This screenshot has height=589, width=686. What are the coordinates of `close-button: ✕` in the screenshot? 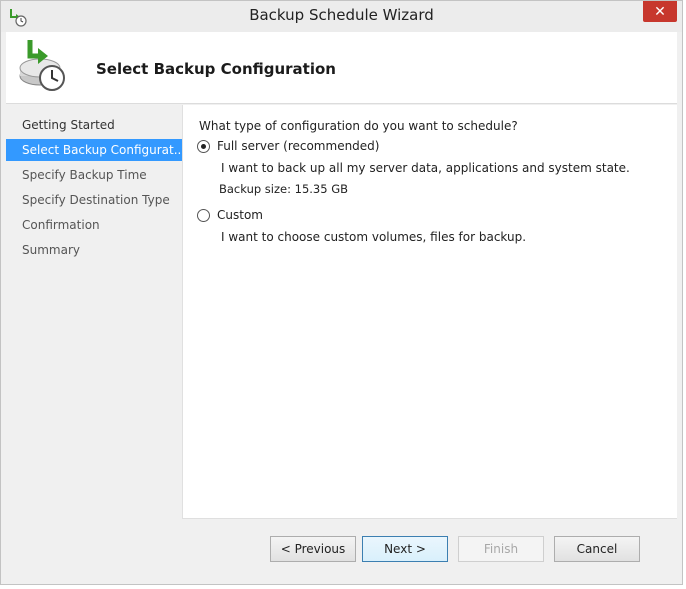 It's located at (660, 11).